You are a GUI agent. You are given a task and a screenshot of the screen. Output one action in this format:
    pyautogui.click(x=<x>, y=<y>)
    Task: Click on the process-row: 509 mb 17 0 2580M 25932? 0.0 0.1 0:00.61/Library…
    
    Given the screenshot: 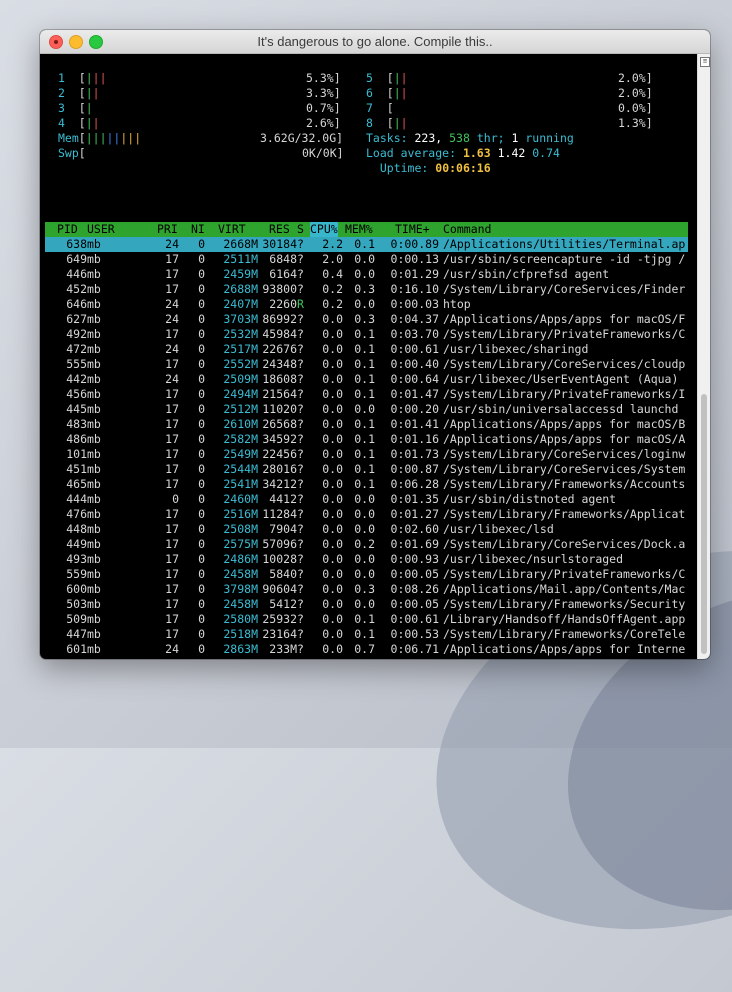 What is the action you would take?
    pyautogui.click(x=366, y=619)
    